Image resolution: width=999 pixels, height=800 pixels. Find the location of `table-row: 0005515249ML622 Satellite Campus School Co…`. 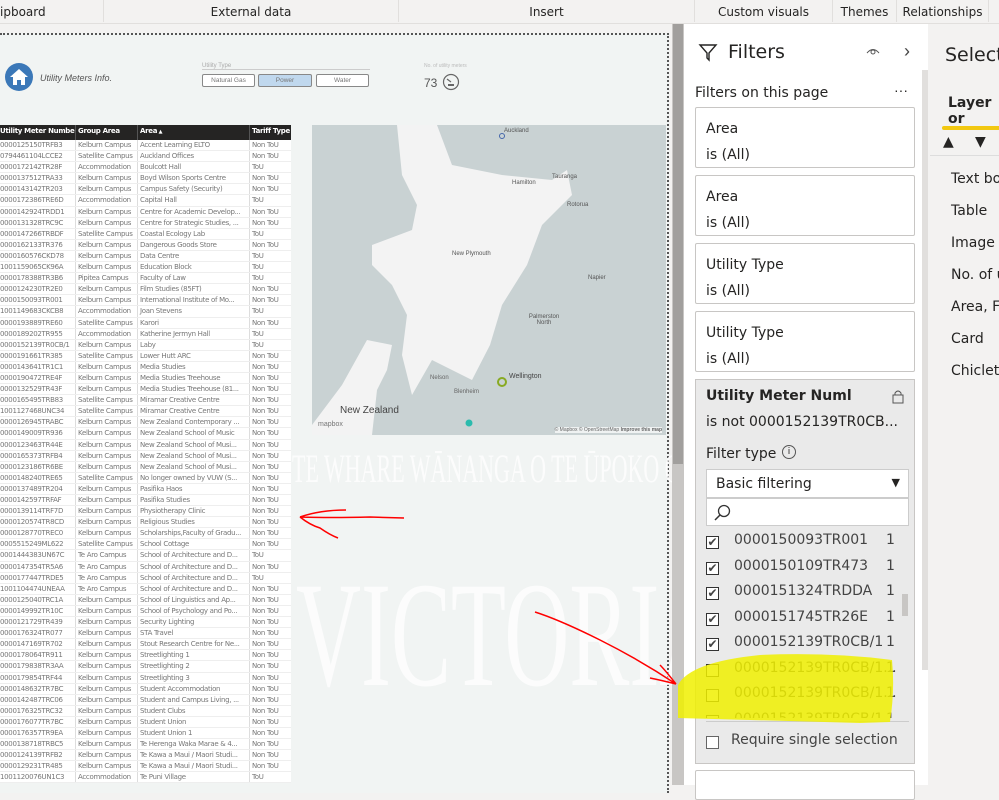

table-row: 0005515249ML622 Satellite Campus School Co… is located at coordinates (145, 545).